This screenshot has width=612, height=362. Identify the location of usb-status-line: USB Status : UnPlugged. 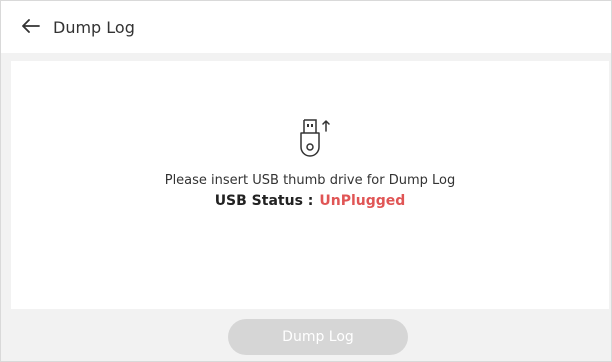
(310, 201).